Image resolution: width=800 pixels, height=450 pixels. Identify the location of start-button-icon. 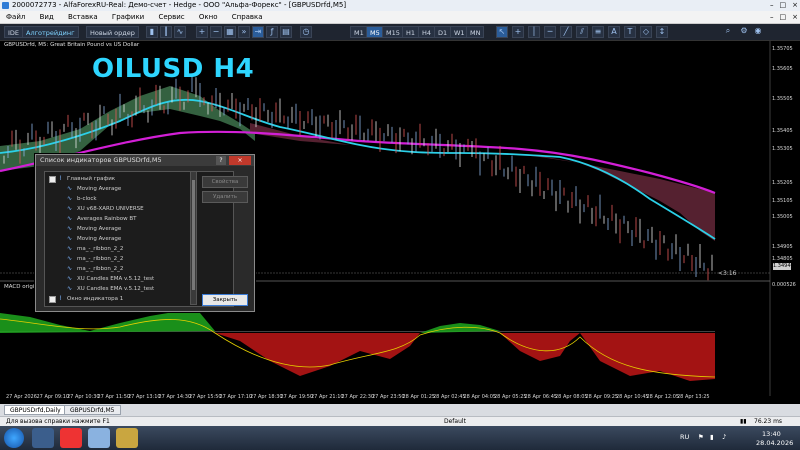
(14, 438).